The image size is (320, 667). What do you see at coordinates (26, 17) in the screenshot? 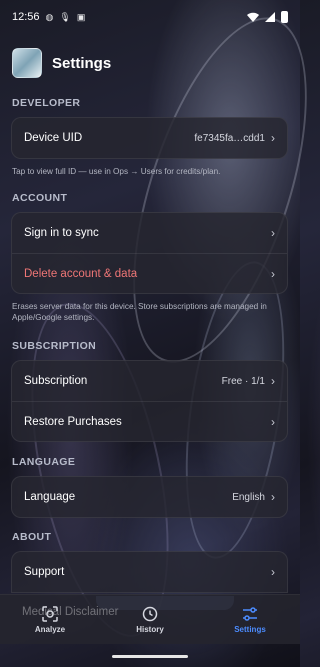
I see `status-time: 12:56` at bounding box center [26, 17].